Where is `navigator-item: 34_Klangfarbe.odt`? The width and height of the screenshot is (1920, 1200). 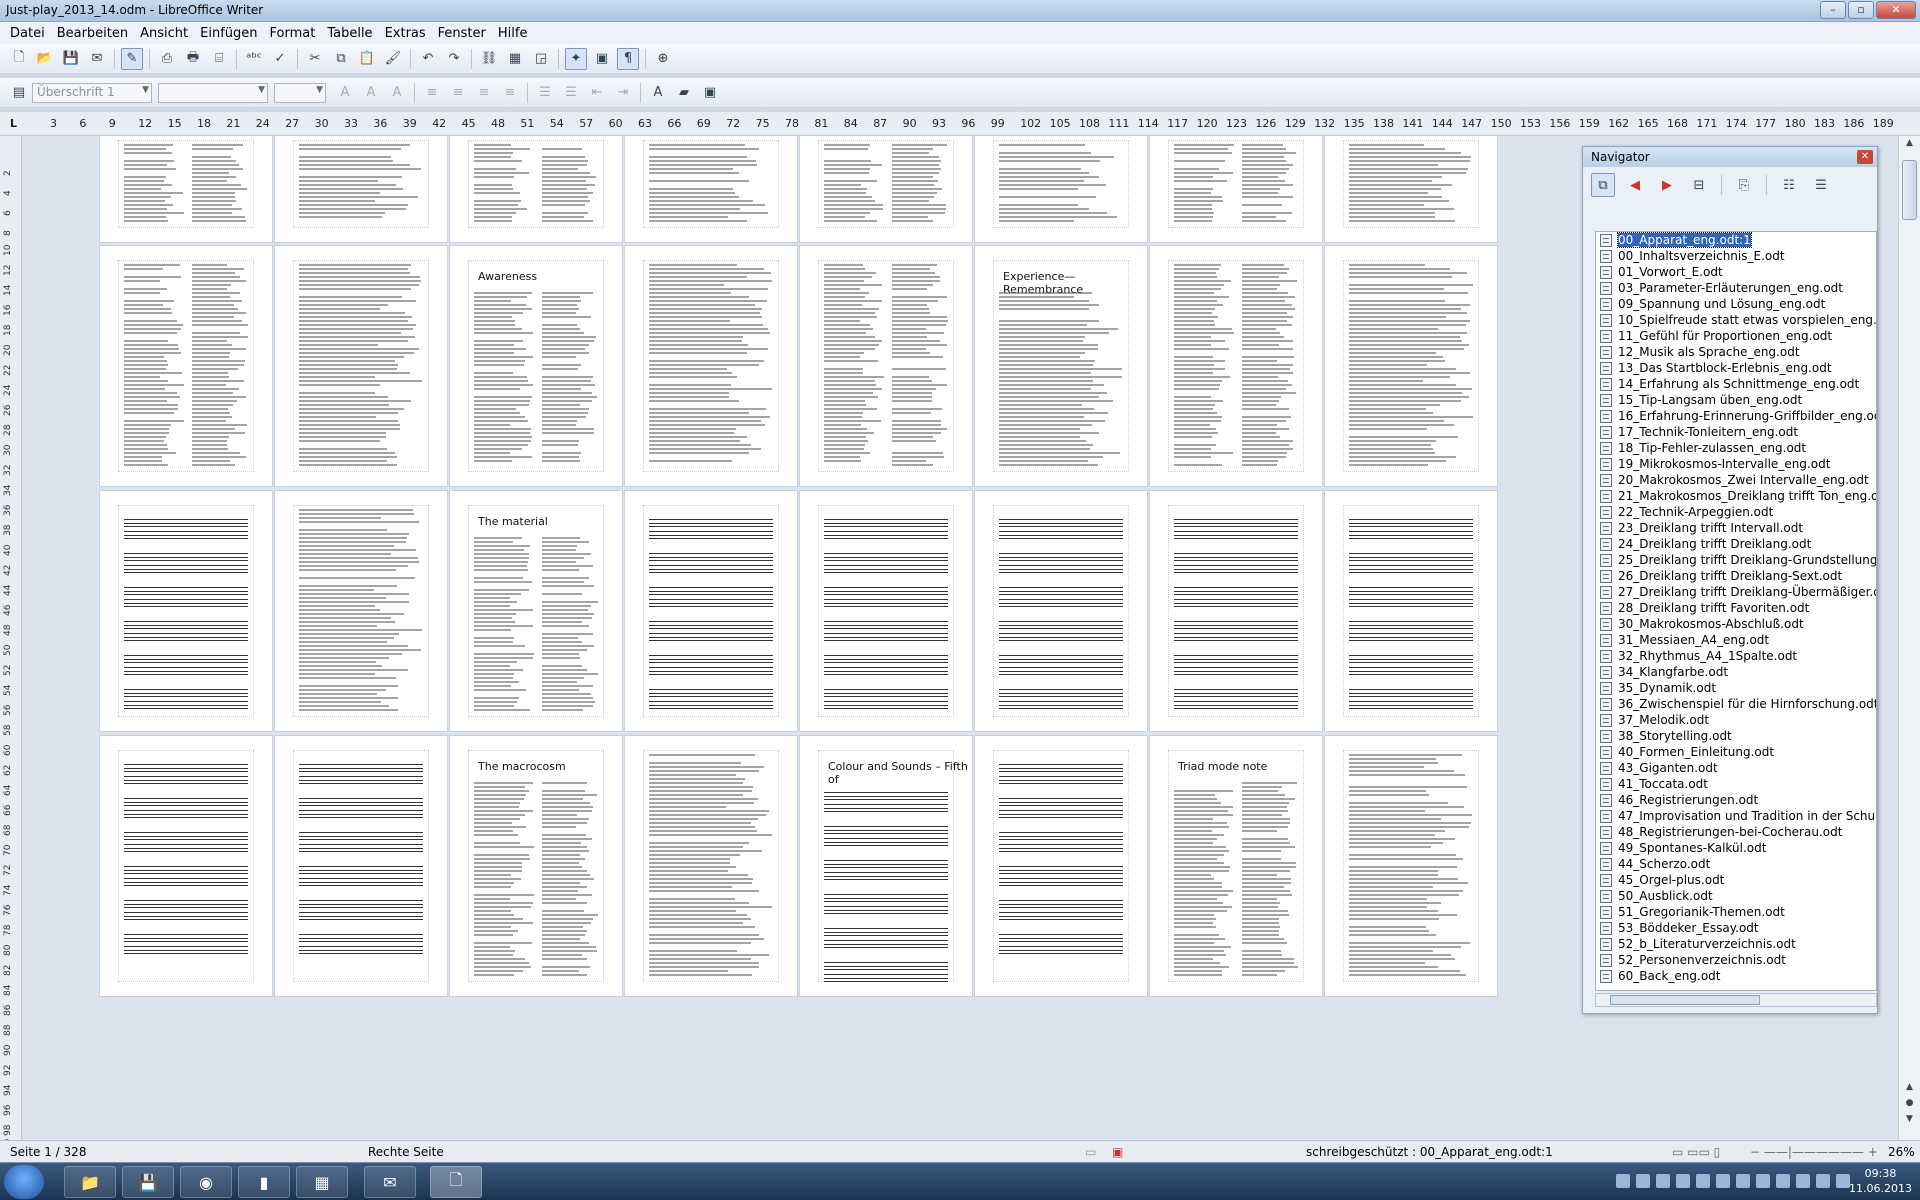
navigator-item: 34_Klangfarbe.odt is located at coordinates (1736, 672).